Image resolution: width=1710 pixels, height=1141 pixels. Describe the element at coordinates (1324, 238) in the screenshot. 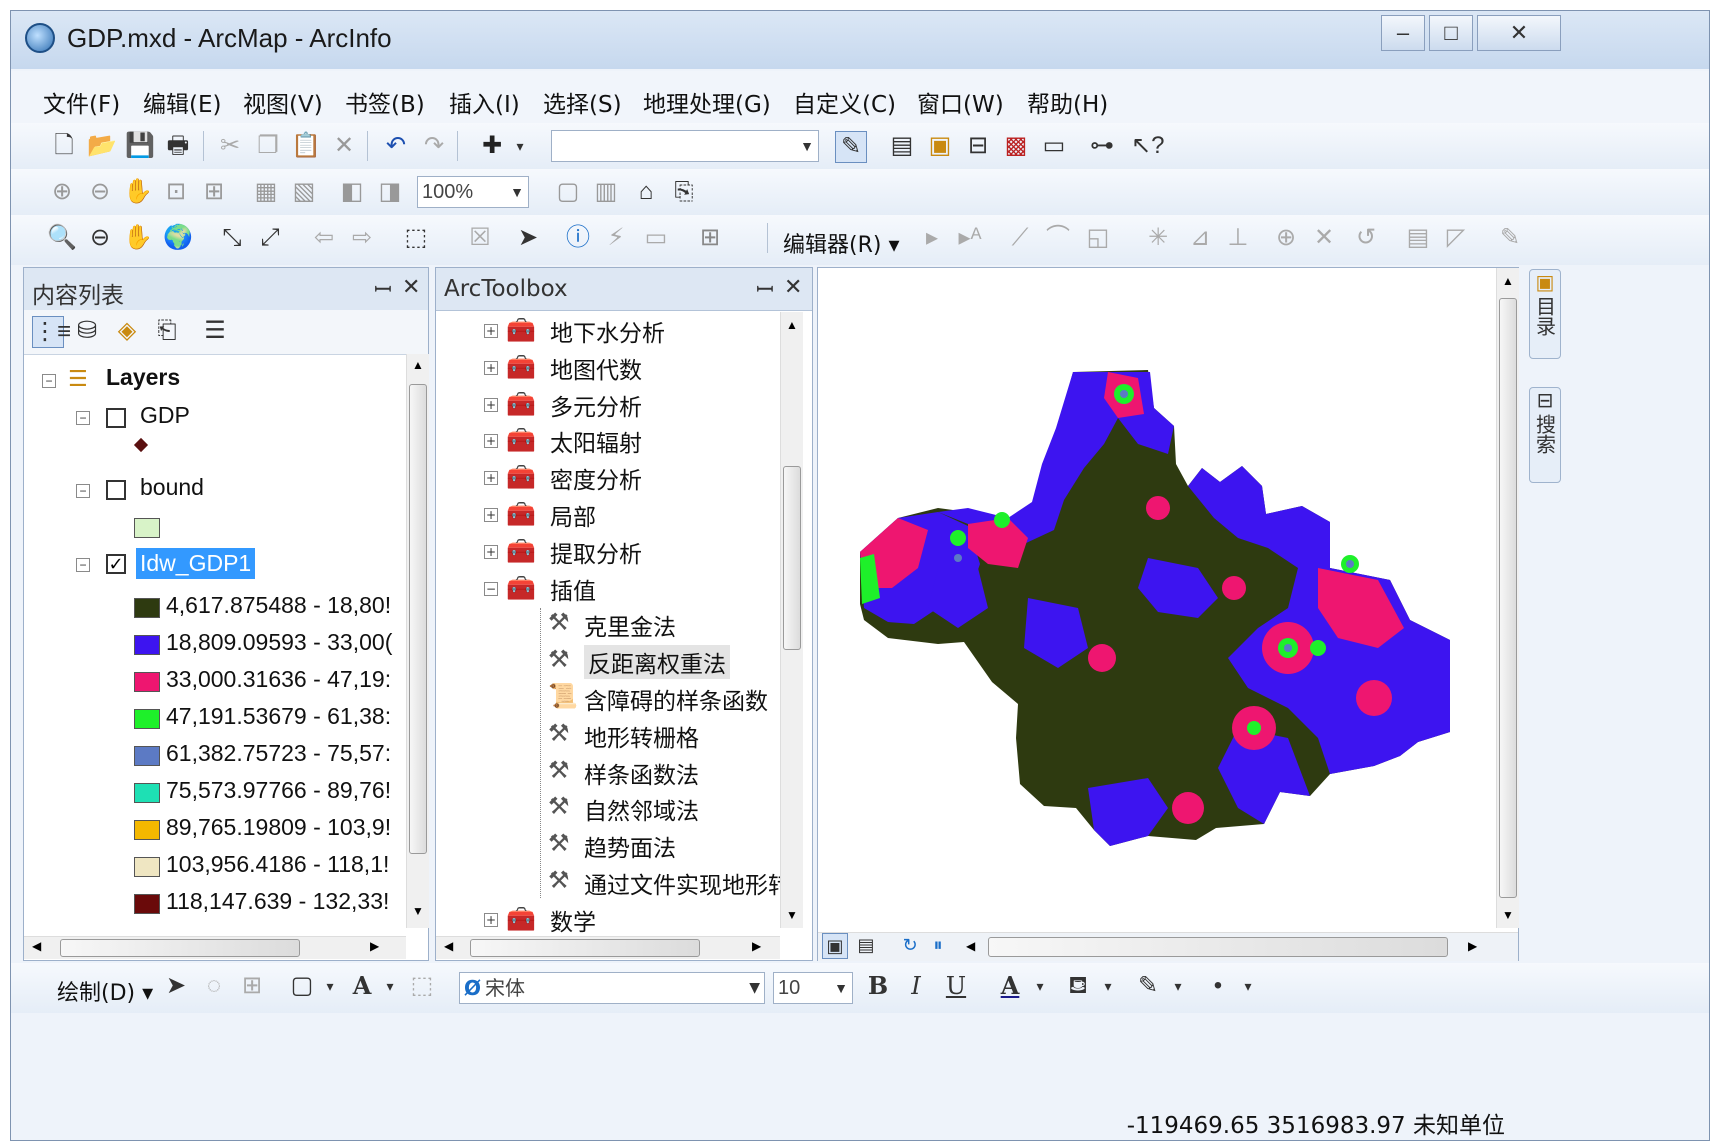

I see `split-icon: ✕` at that location.